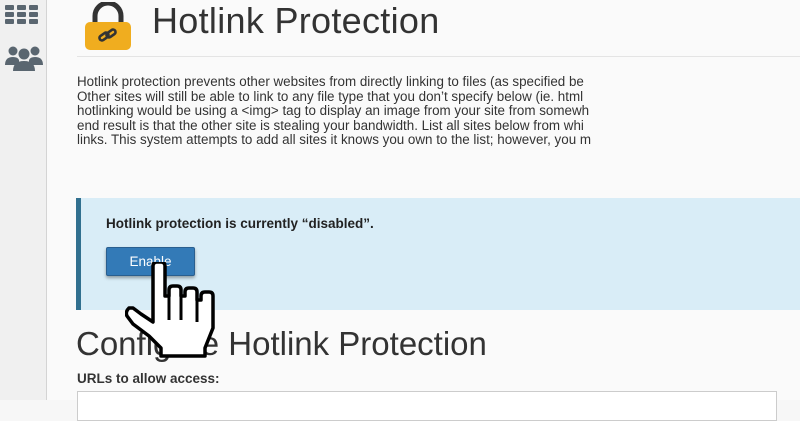 The width and height of the screenshot is (800, 421). Describe the element at coordinates (23, 200) in the screenshot. I see `sidebar-rail` at that location.